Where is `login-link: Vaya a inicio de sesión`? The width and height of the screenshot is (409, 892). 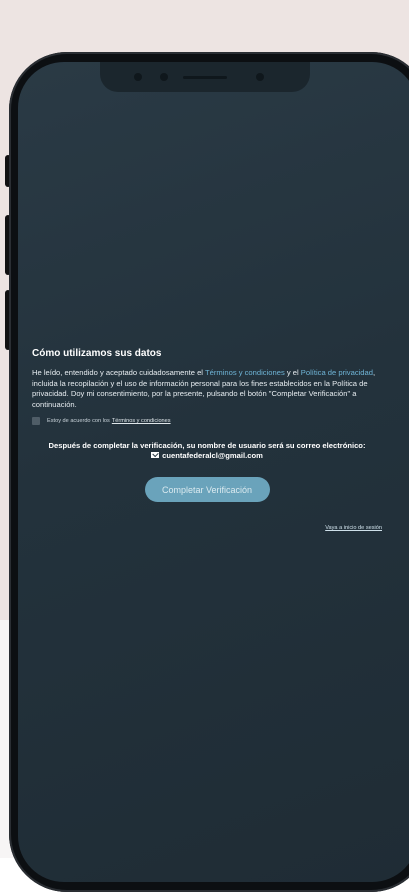
login-link: Vaya a inicio de sesión is located at coordinates (207, 528).